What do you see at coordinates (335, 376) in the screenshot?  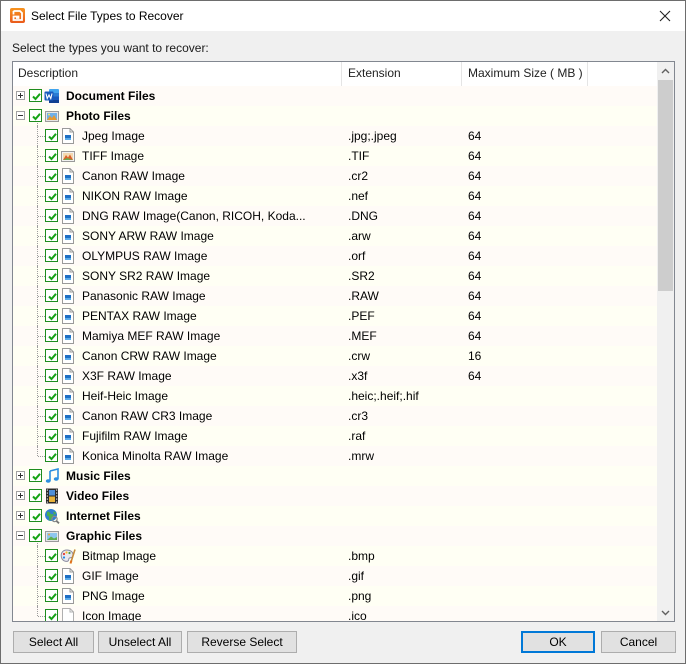 I see `tree-row-item: X3F RAW Image .x3f 64` at bounding box center [335, 376].